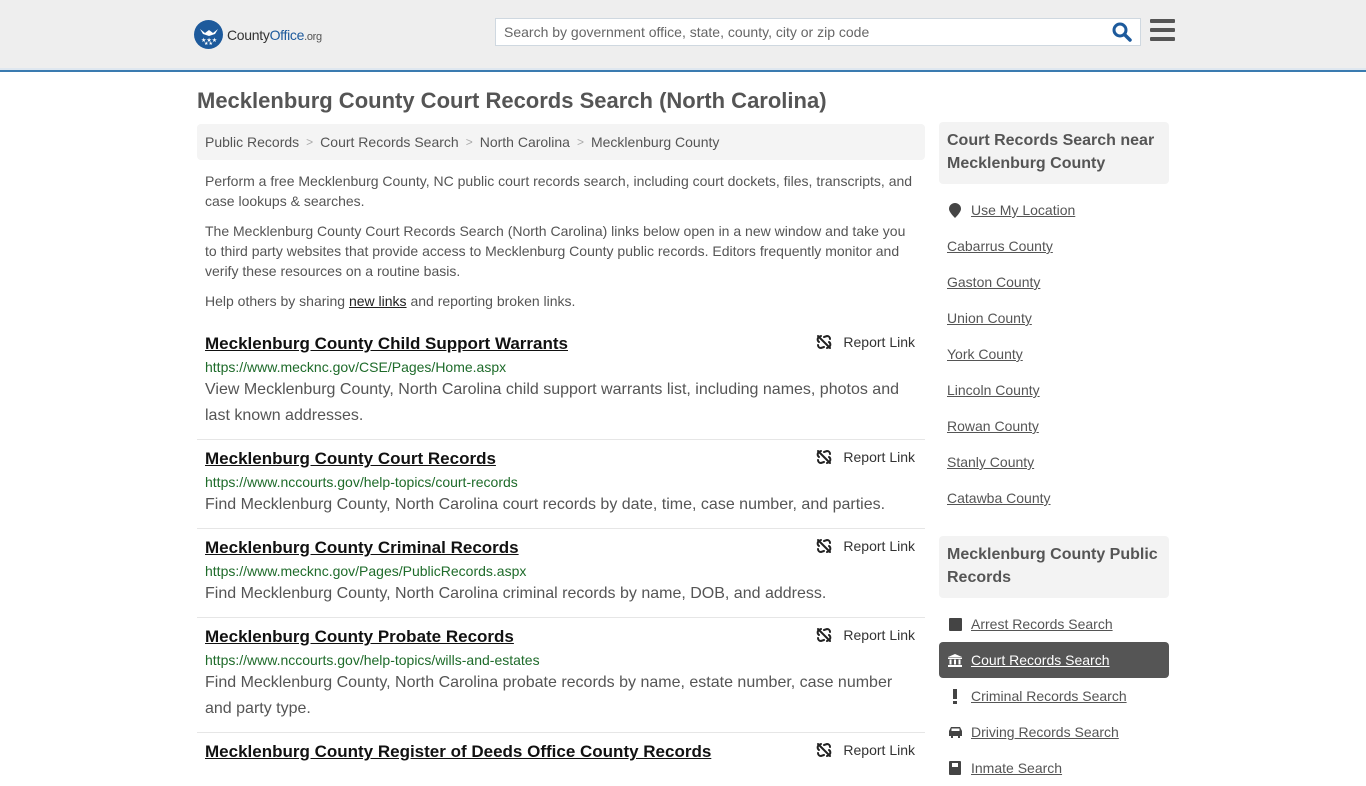 The image size is (1366, 786). Describe the element at coordinates (990, 462) in the screenshot. I see `nearby-county-link: Stanly County` at that location.